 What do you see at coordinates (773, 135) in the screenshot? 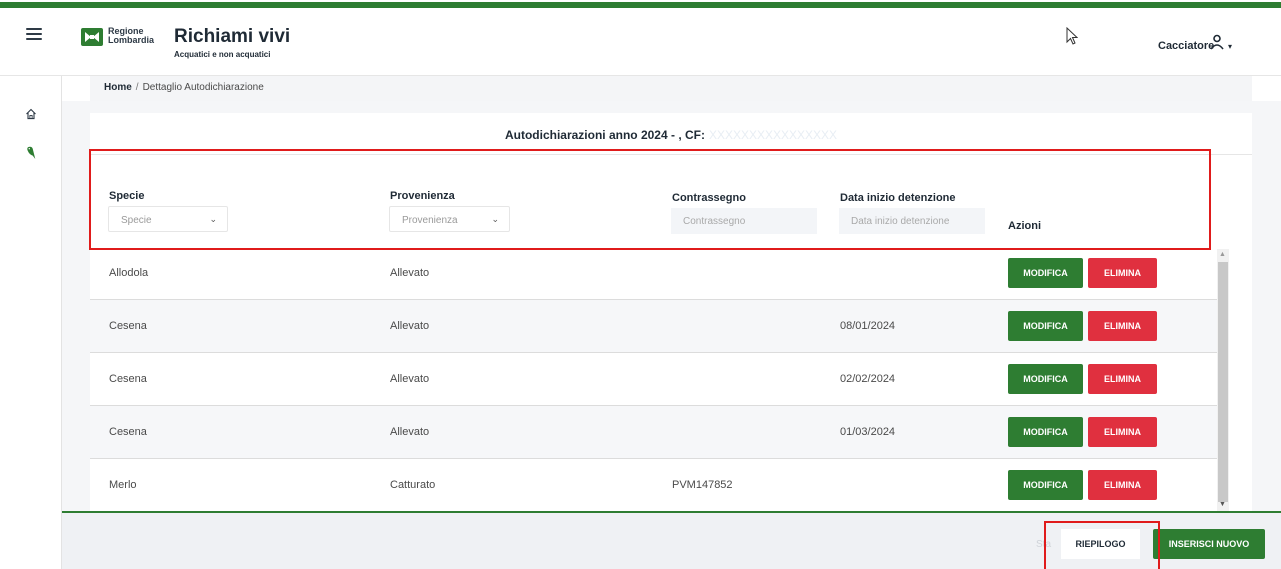
I see `cf-value: XXXXXXXXXXXXXXXX` at bounding box center [773, 135].